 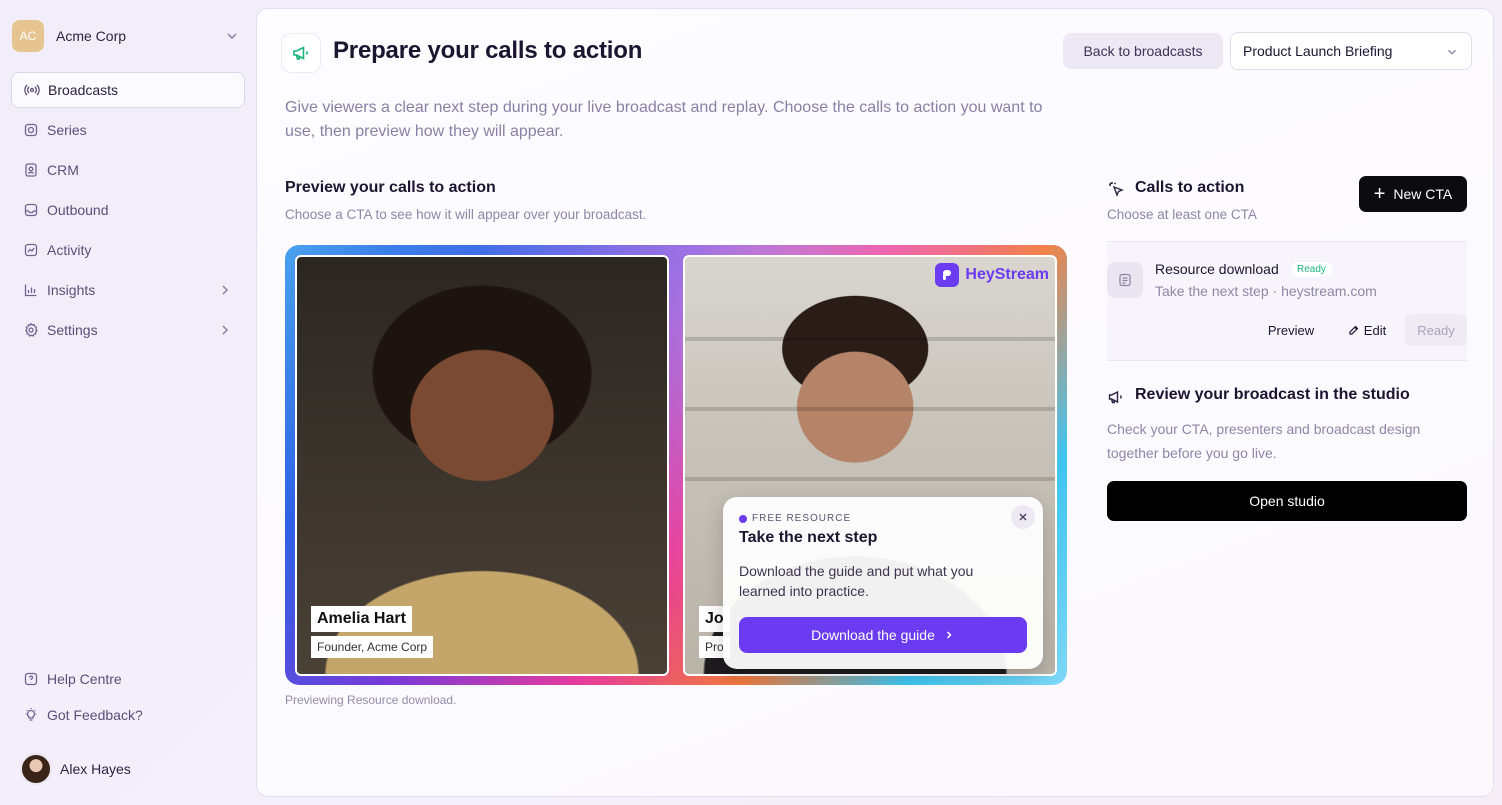 What do you see at coordinates (947, 275) in the screenshot?
I see `logo-icon` at bounding box center [947, 275].